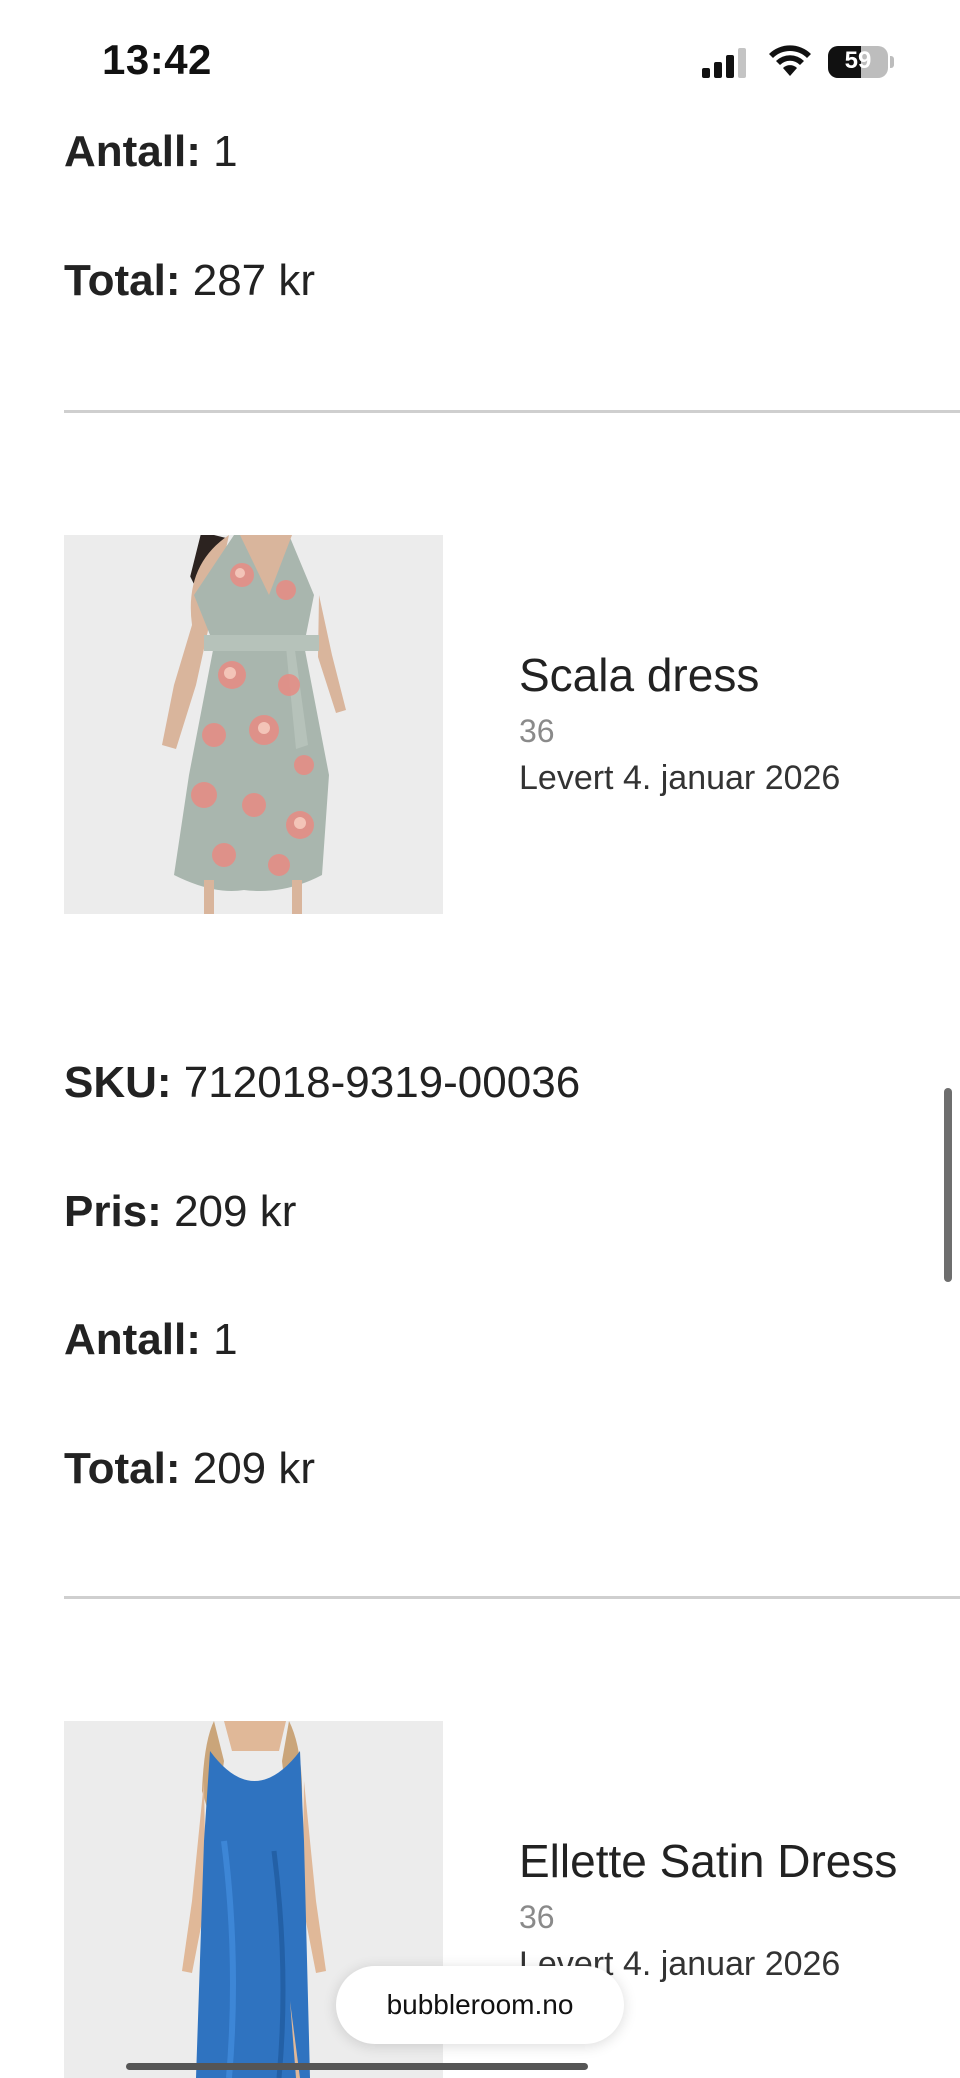  Describe the element at coordinates (948, 1185) in the screenshot. I see `scrollbar` at that location.